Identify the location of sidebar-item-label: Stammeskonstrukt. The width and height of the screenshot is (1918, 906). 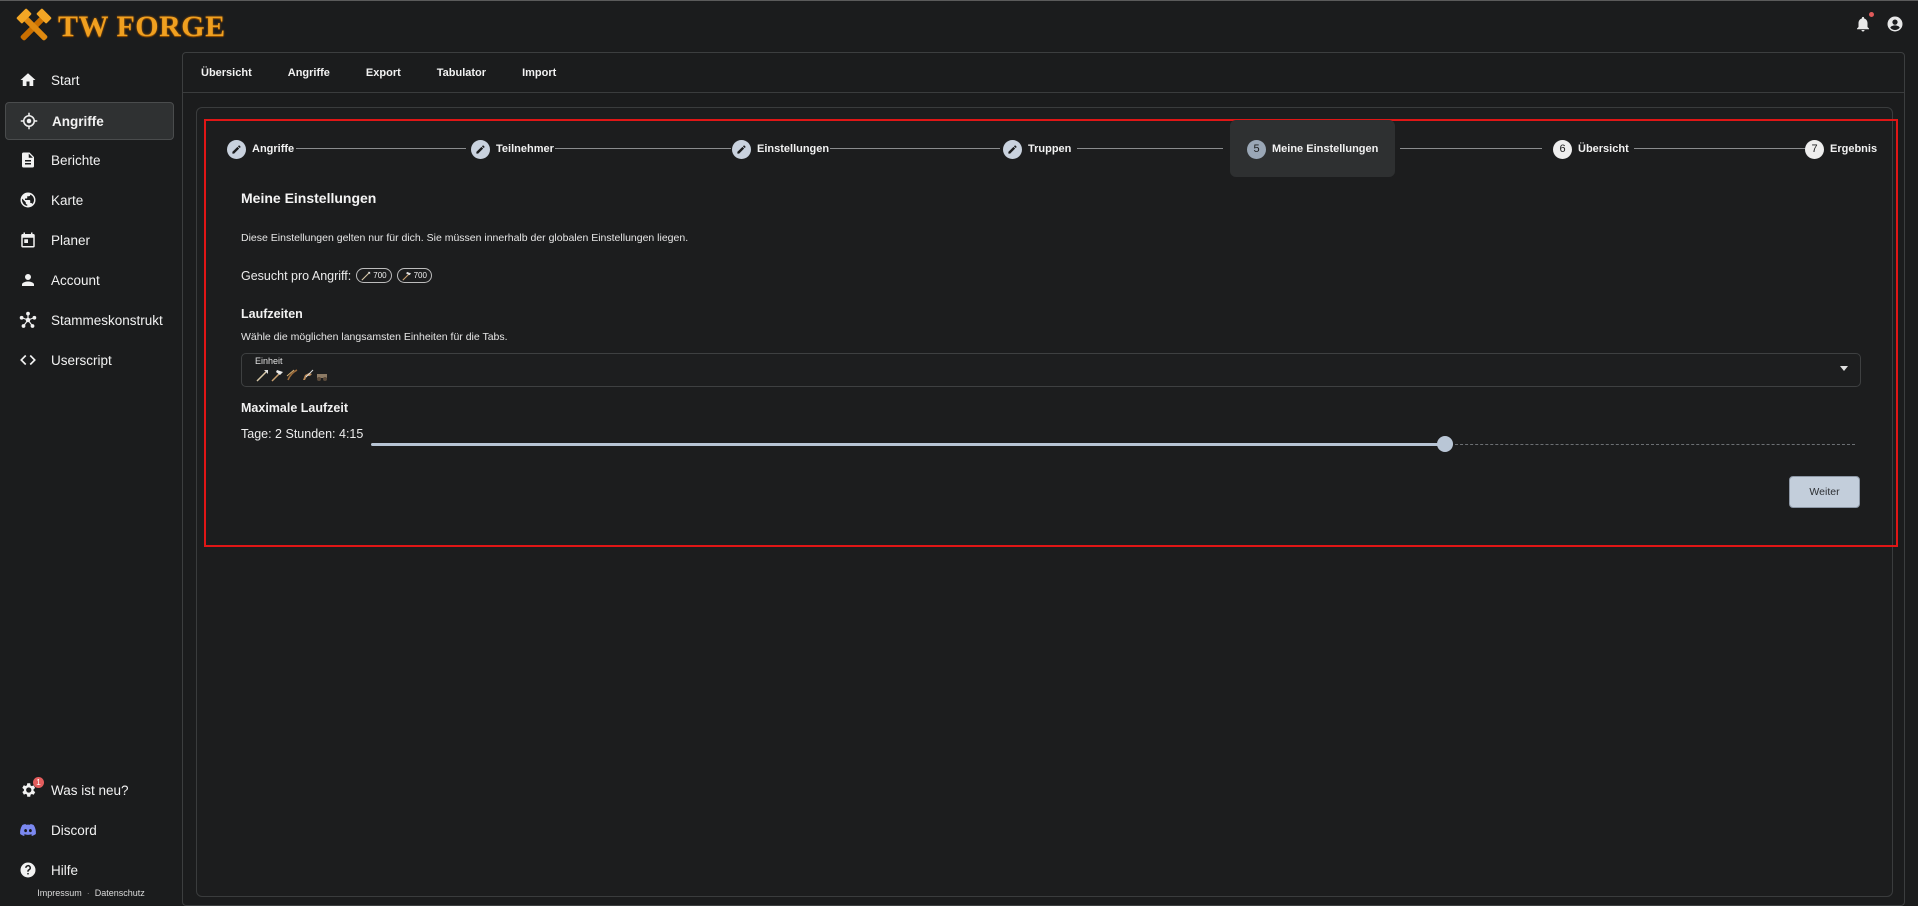
(107, 320).